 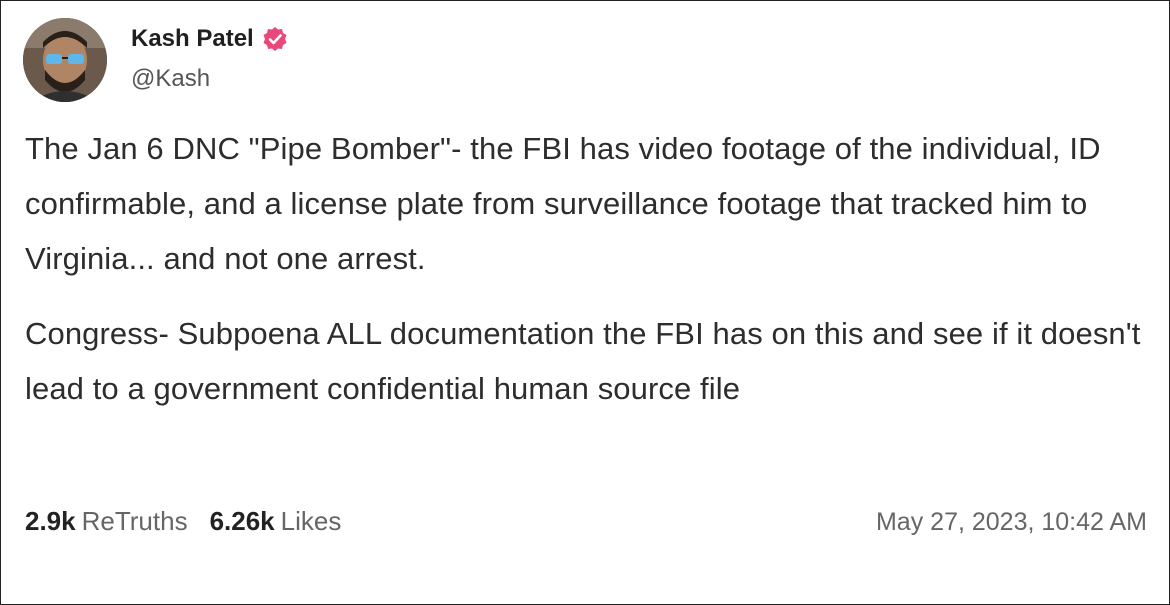 I want to click on avatar, so click(x=65, y=60).